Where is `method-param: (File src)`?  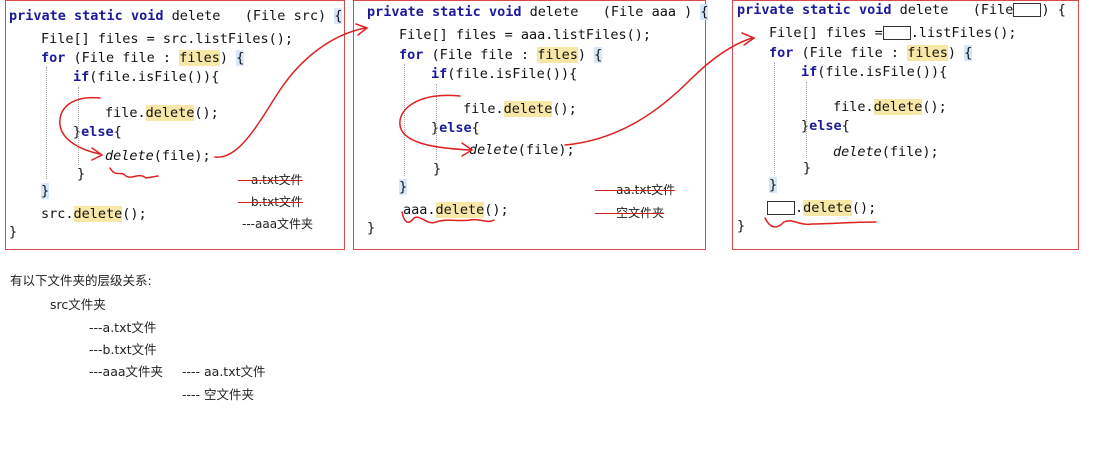
method-param: (File src) is located at coordinates (285, 16).